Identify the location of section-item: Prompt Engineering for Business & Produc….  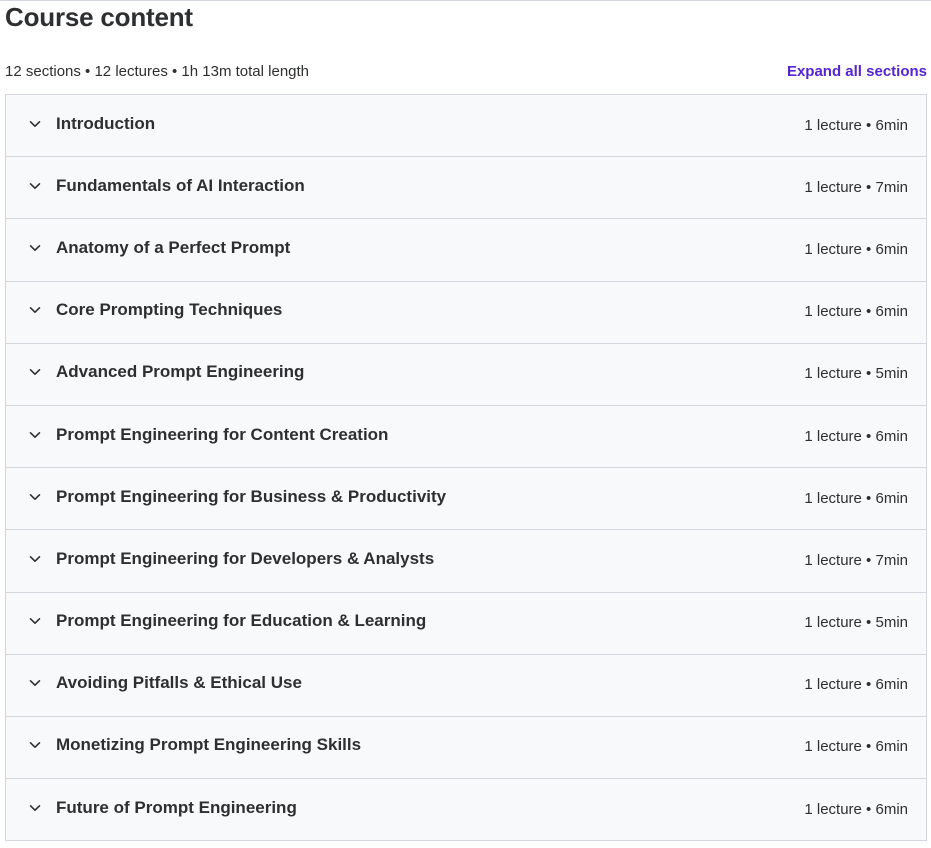
(466, 499).